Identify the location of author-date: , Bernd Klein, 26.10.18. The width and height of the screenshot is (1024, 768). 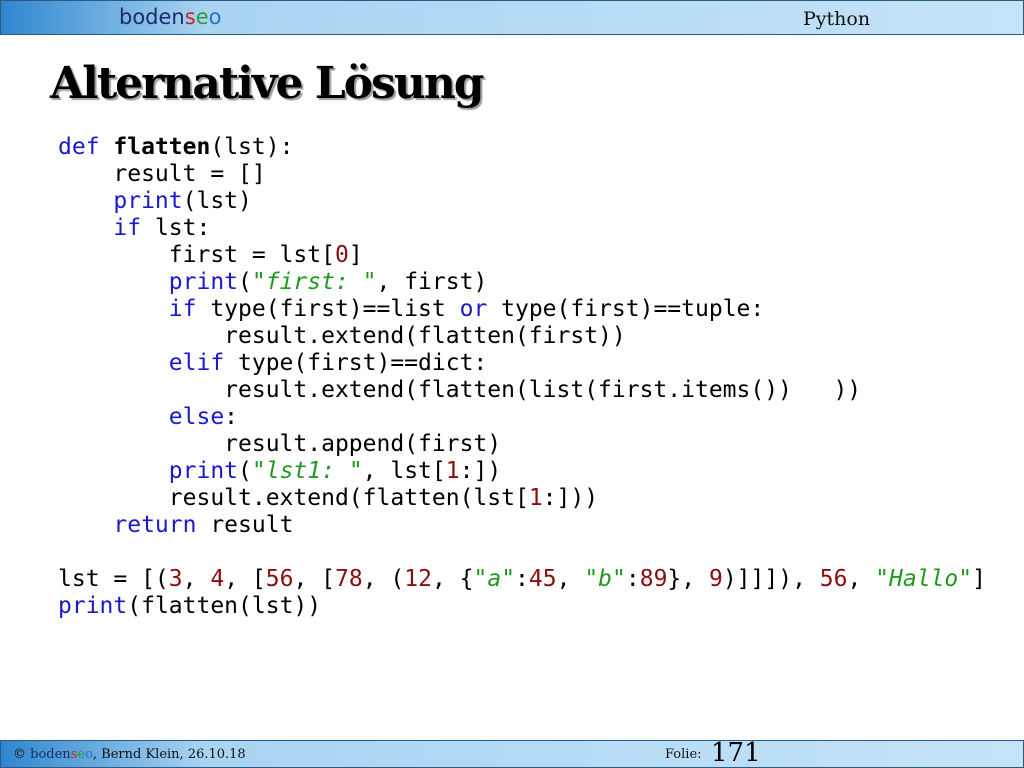
(169, 754).